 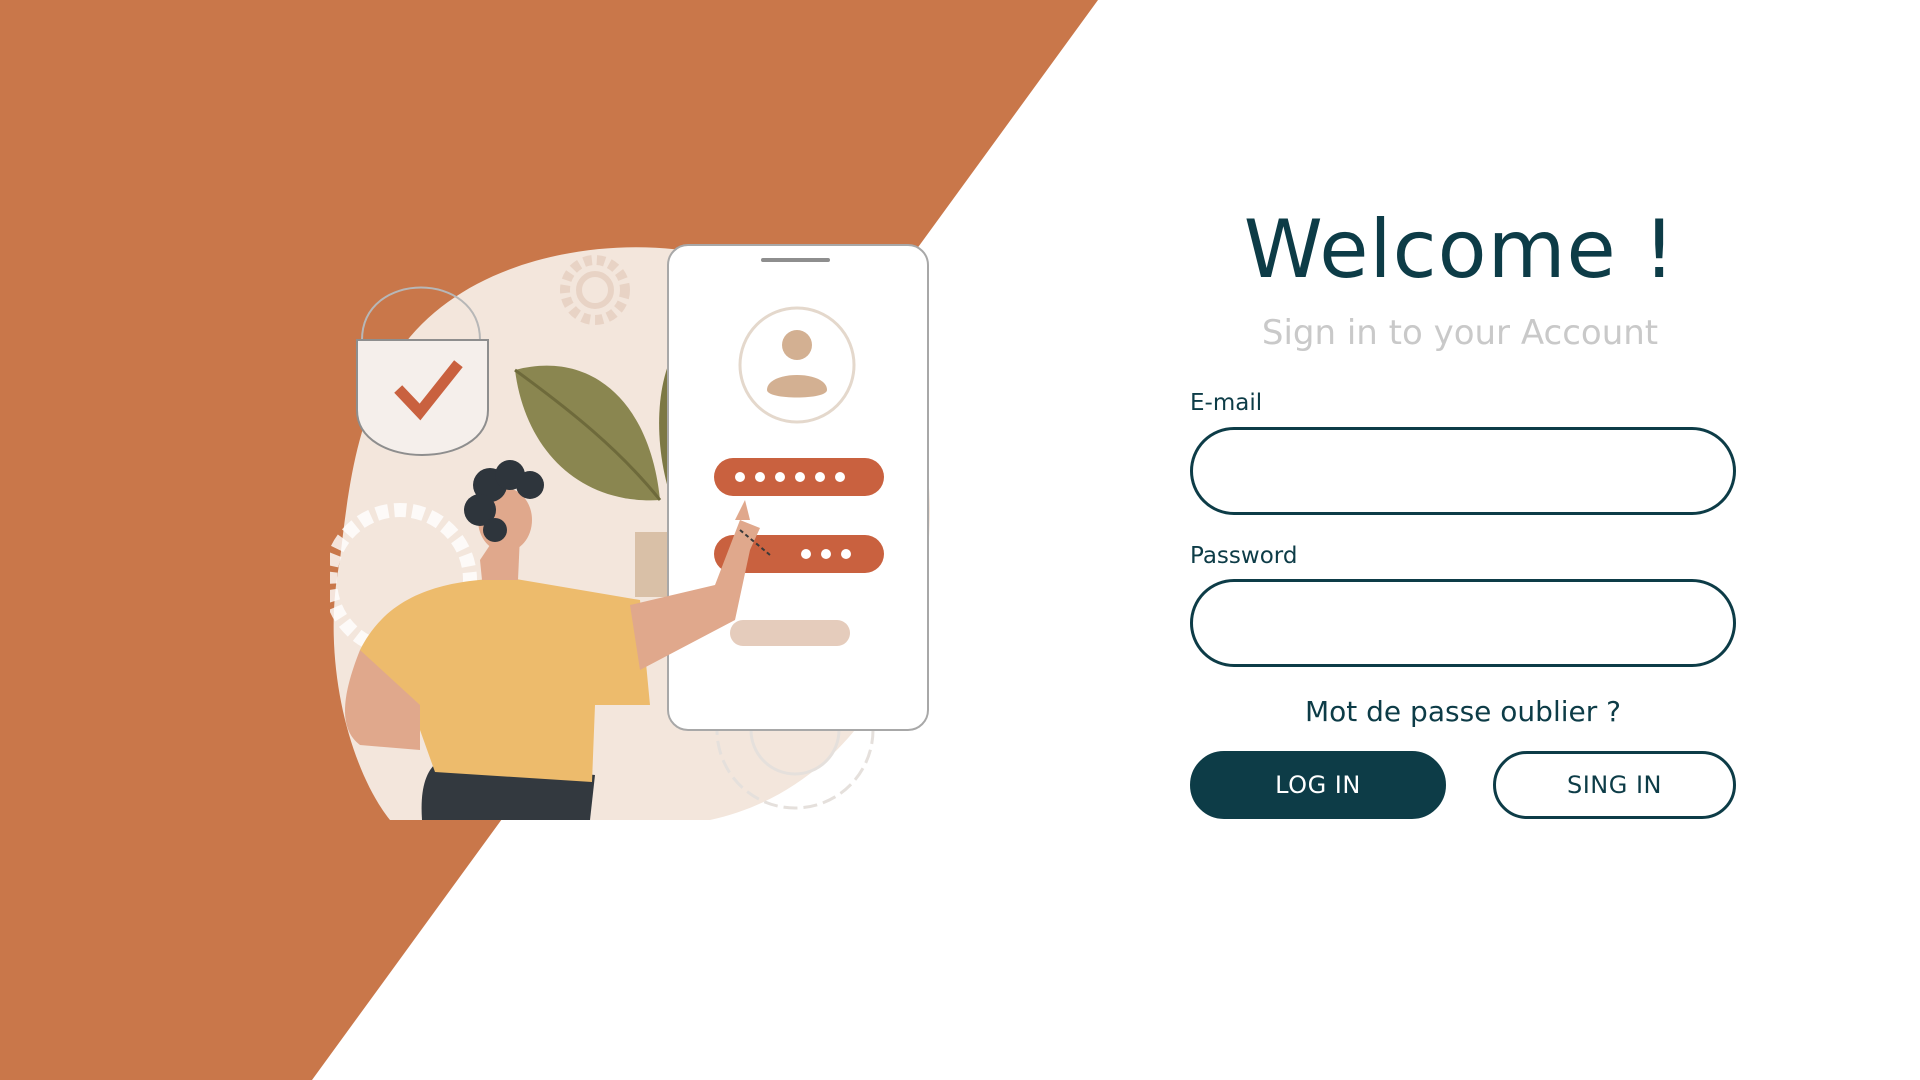 I want to click on phone-icon, so click(x=798, y=487).